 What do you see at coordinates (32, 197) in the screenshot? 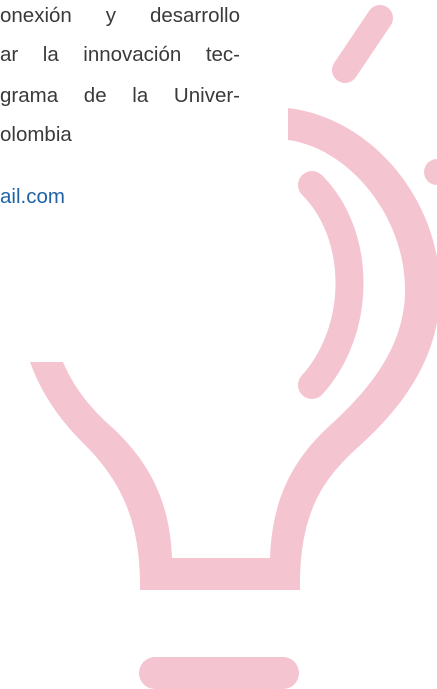
I see `email-link: ail.com` at bounding box center [32, 197].